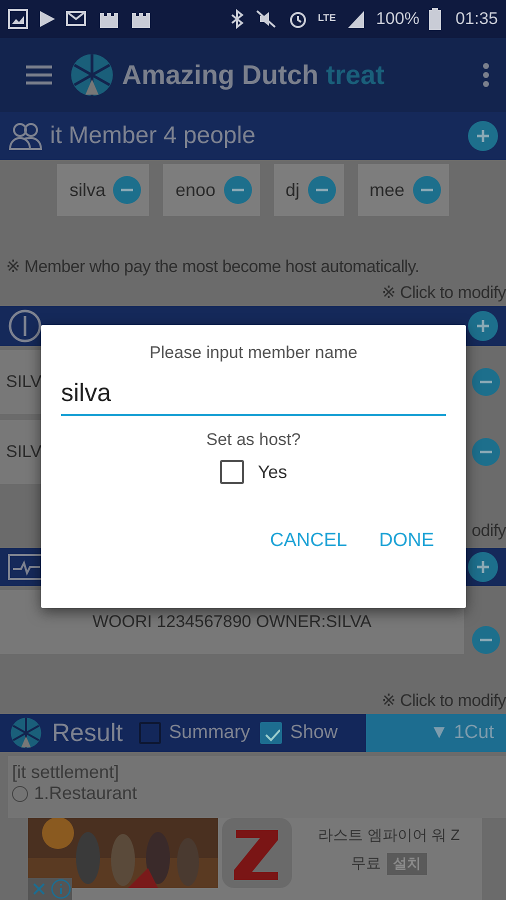  Describe the element at coordinates (20, 794) in the screenshot. I see `radio-button` at that location.